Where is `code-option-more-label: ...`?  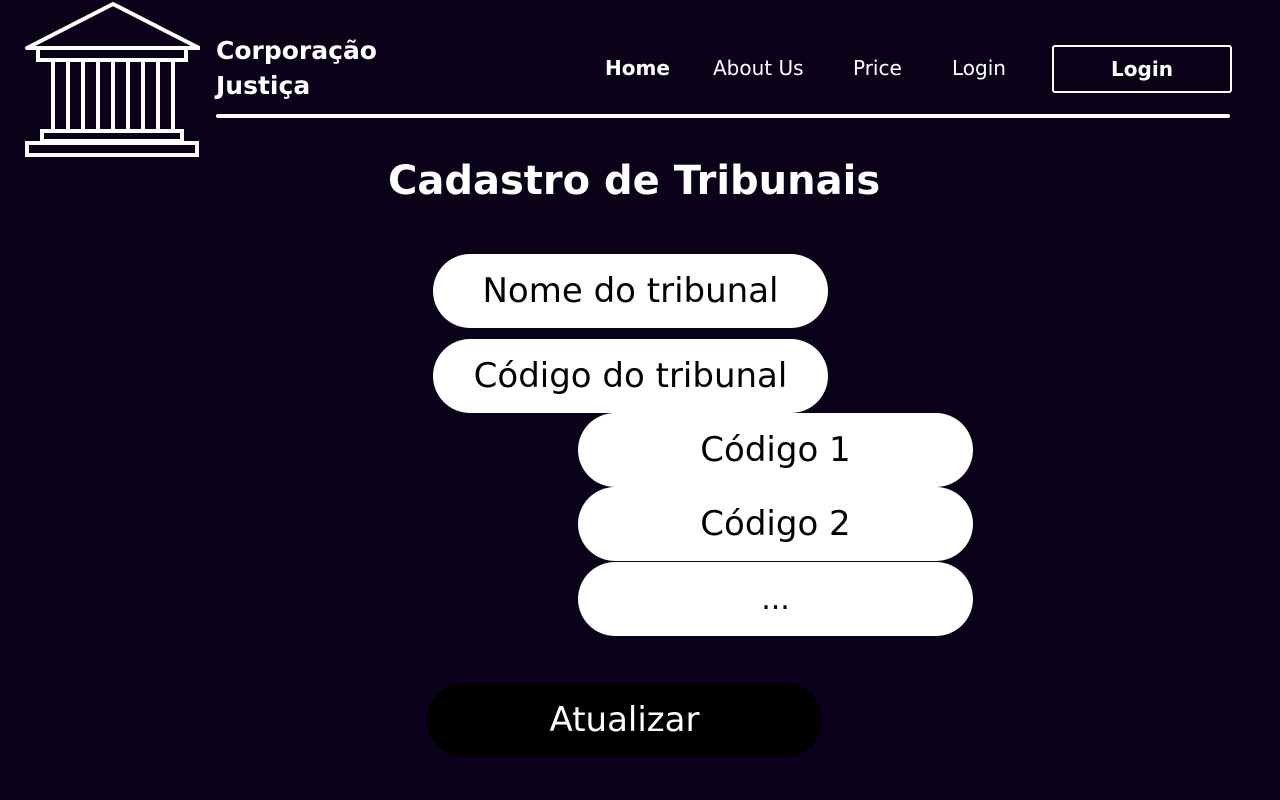
code-option-more-label: ... is located at coordinates (775, 599).